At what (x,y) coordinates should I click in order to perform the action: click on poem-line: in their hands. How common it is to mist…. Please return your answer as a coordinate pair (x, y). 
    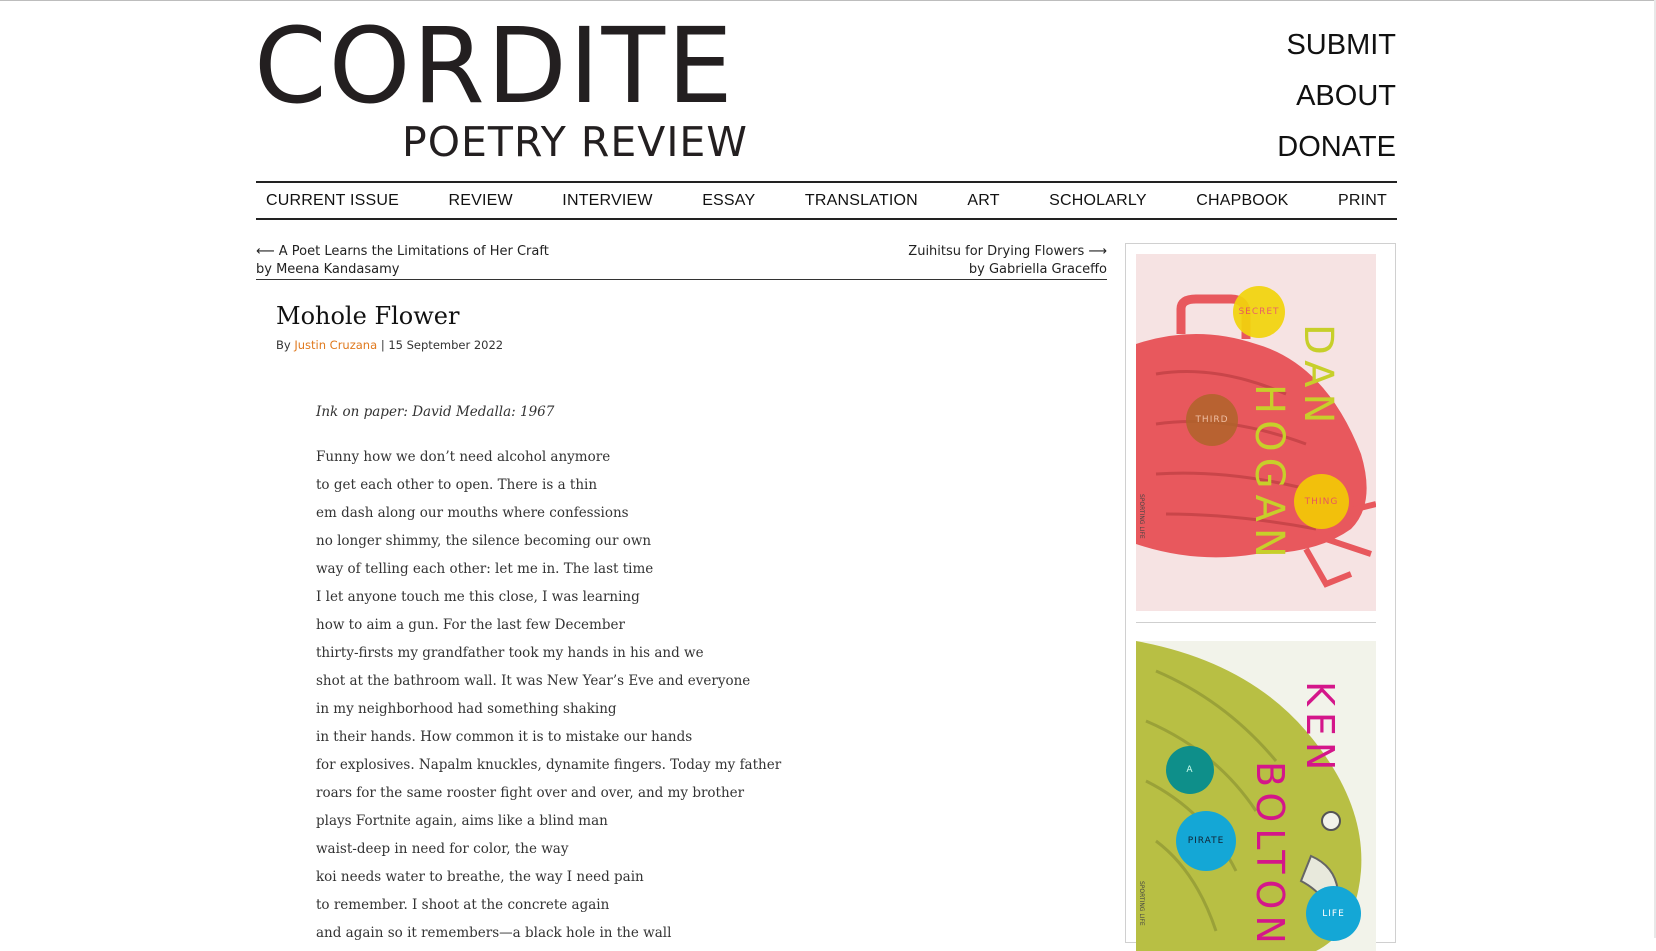
    Looking at the image, I should click on (504, 737).